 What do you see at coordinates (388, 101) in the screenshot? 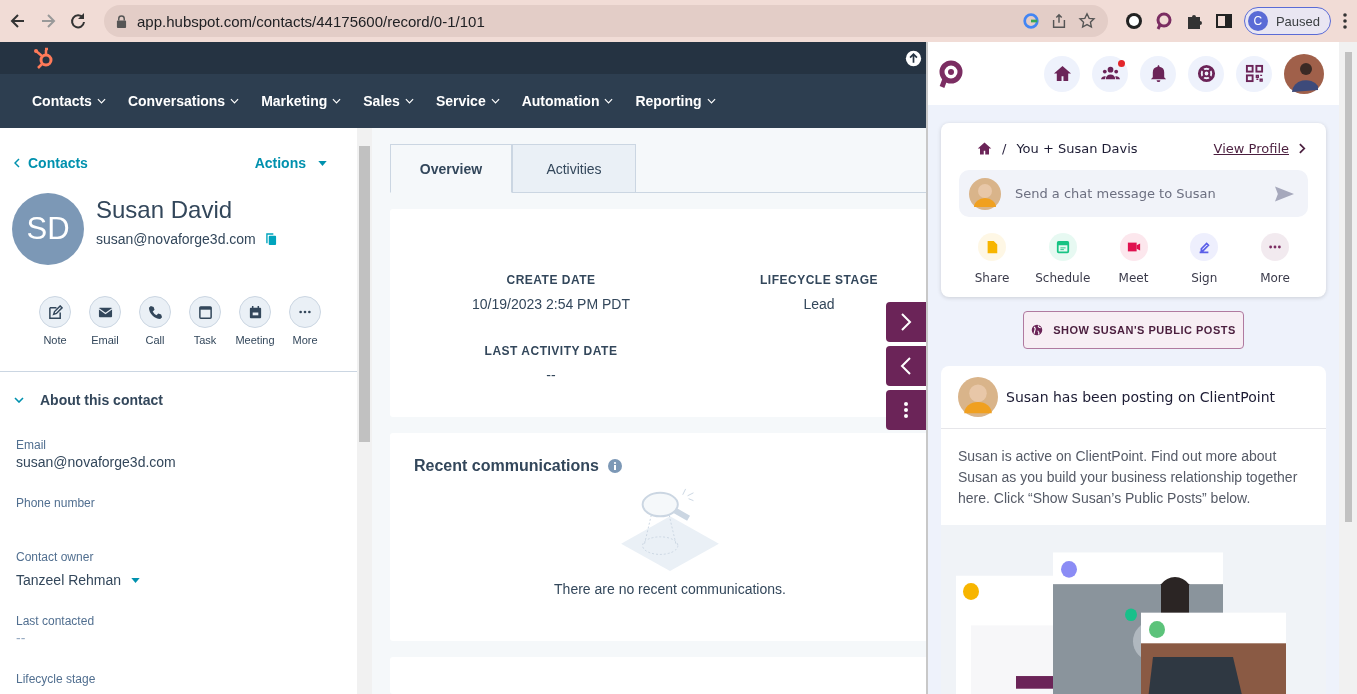
I see `nav-menu: Sales` at bounding box center [388, 101].